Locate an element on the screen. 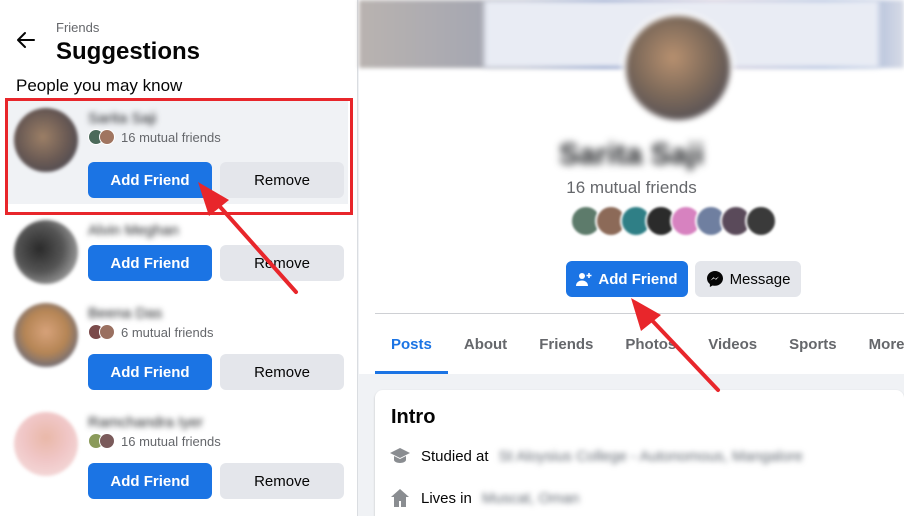 This screenshot has width=904, height=516. profile-mutual-friends: 16 mutual friends is located at coordinates (631, 188).